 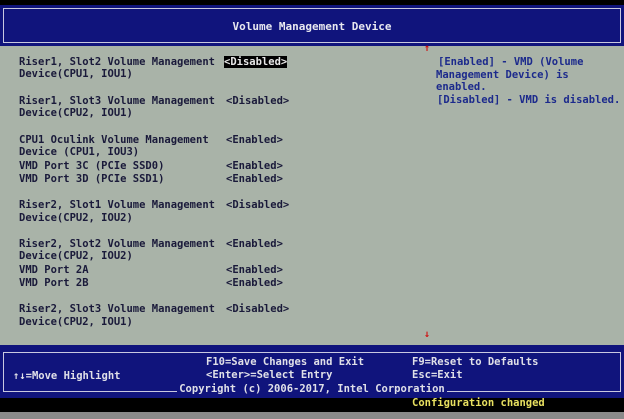 What do you see at coordinates (117, 62) in the screenshot?
I see `setting-label: Riser1, Slot2 Volume Management` at bounding box center [117, 62].